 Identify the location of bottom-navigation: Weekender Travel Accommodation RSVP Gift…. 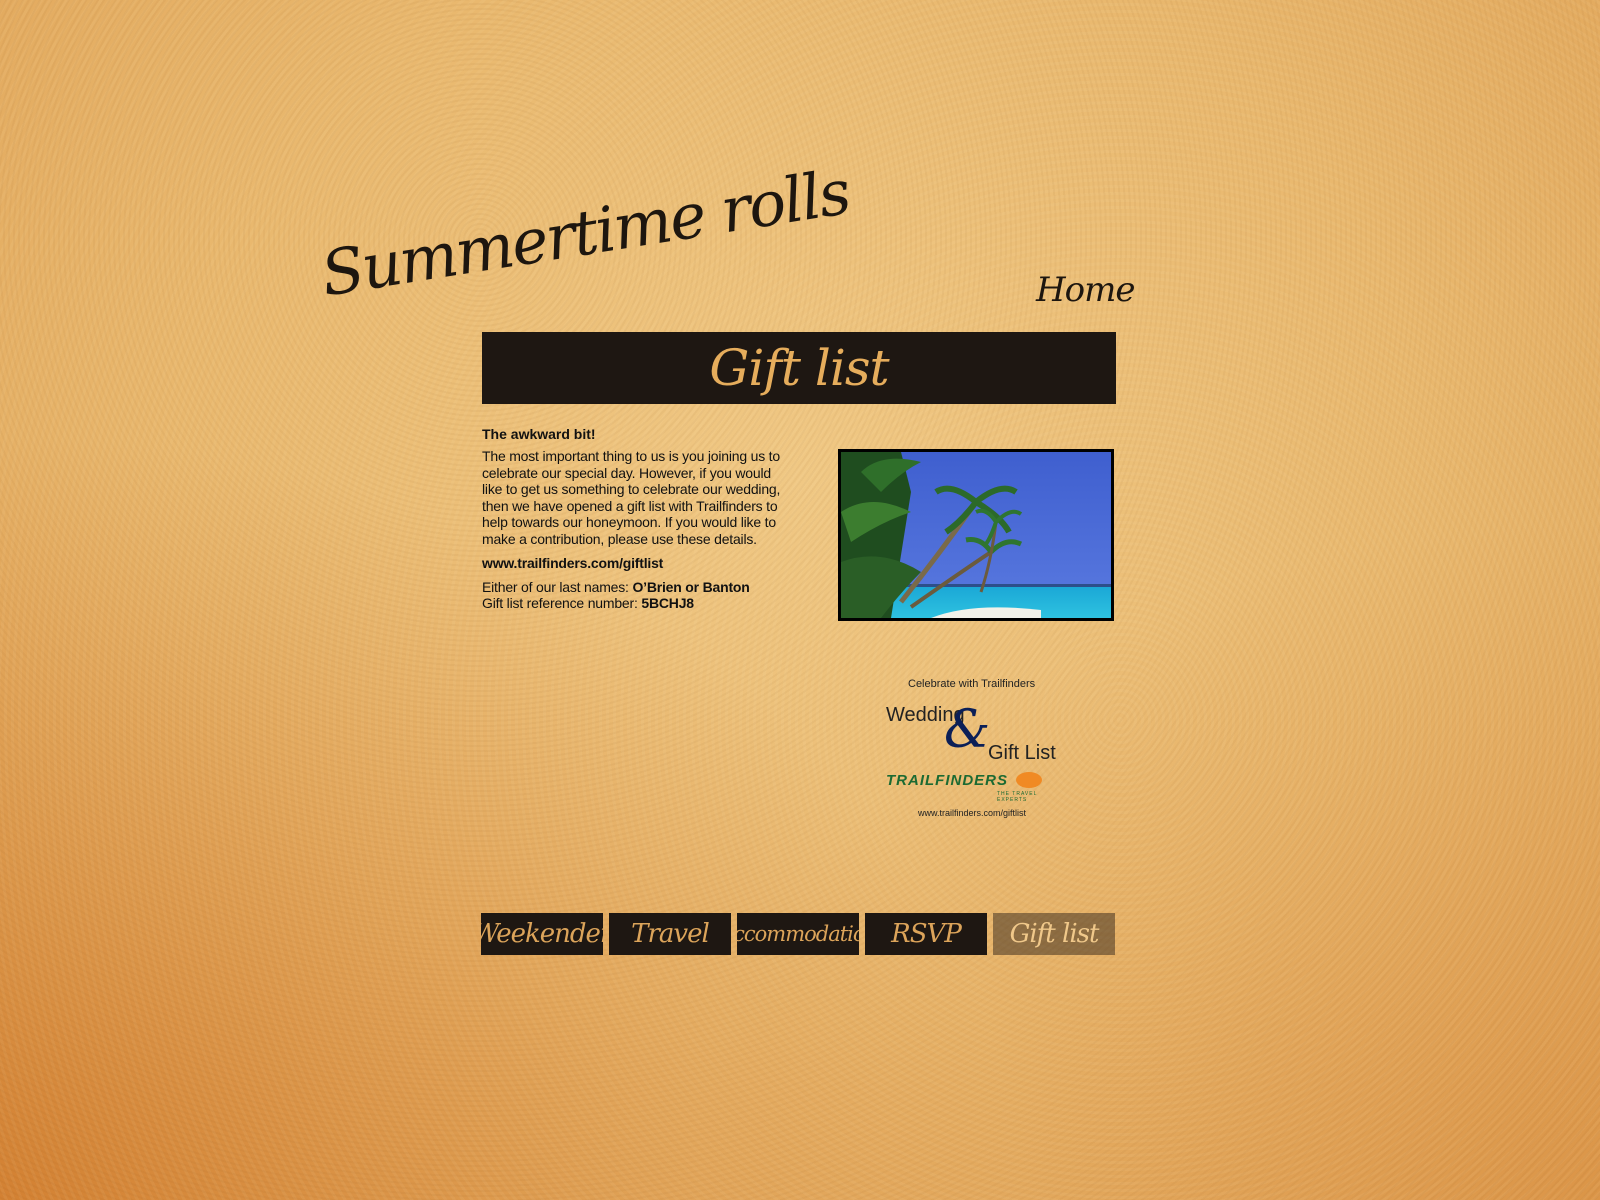
(799, 934).